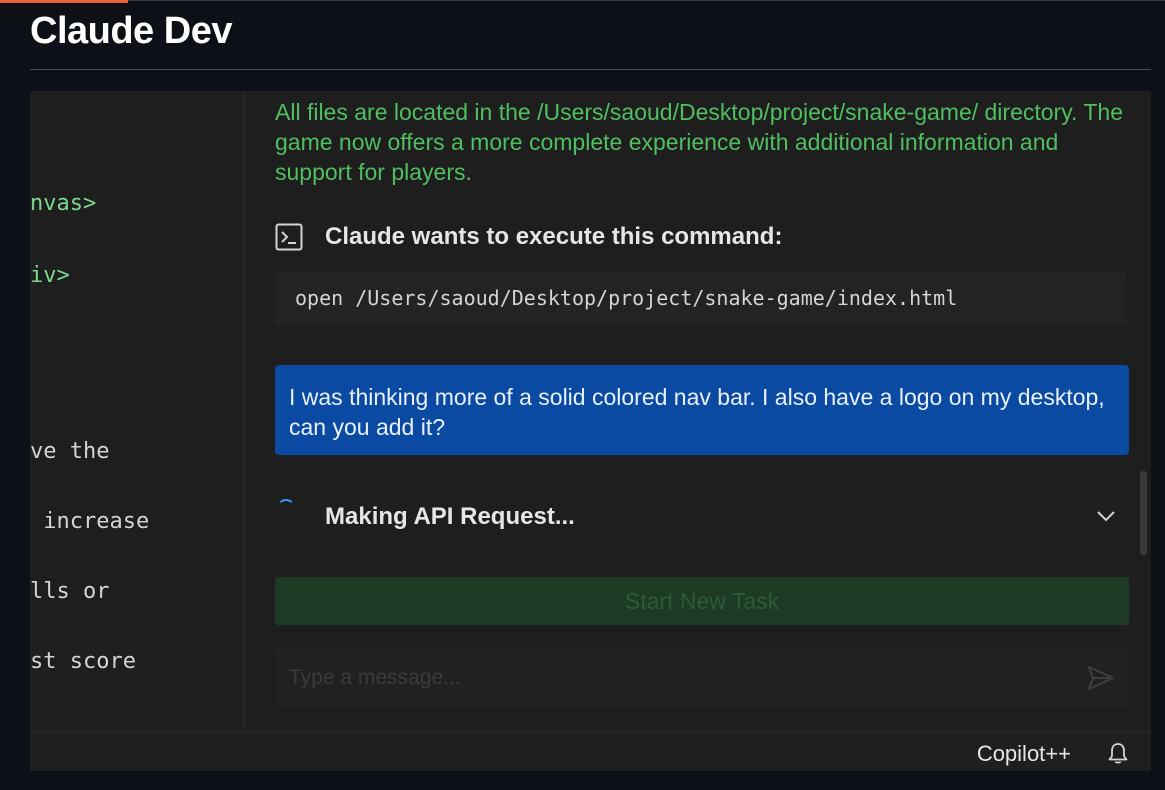 Image resolution: width=1165 pixels, height=790 pixels. I want to click on code-line: nvas>, so click(63, 203).